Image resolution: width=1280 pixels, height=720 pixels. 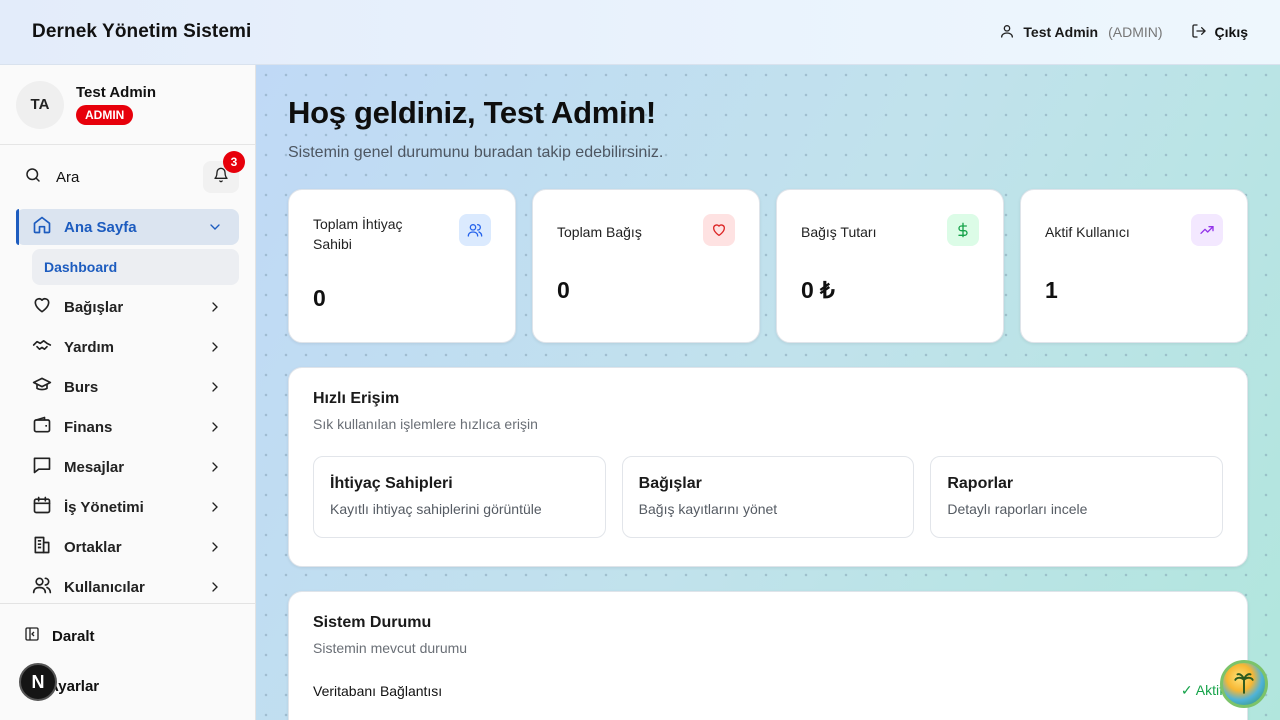 What do you see at coordinates (1134, 266) in the screenshot?
I see `stat-card-aktif-kullanici: Aktif Kullanıcı 1` at bounding box center [1134, 266].